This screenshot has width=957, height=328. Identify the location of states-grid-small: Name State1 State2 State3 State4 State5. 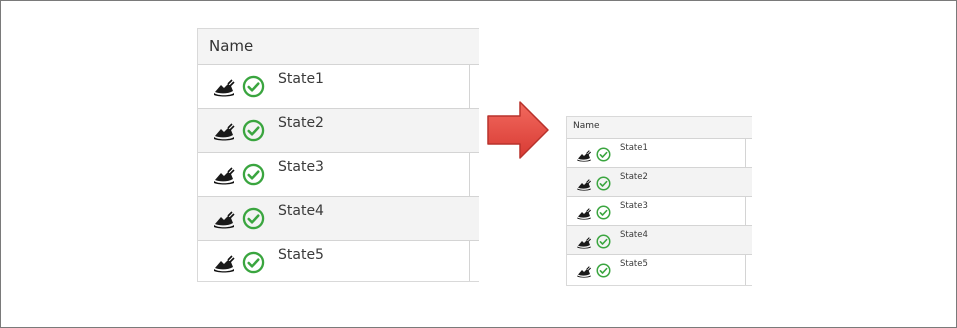
(659, 201).